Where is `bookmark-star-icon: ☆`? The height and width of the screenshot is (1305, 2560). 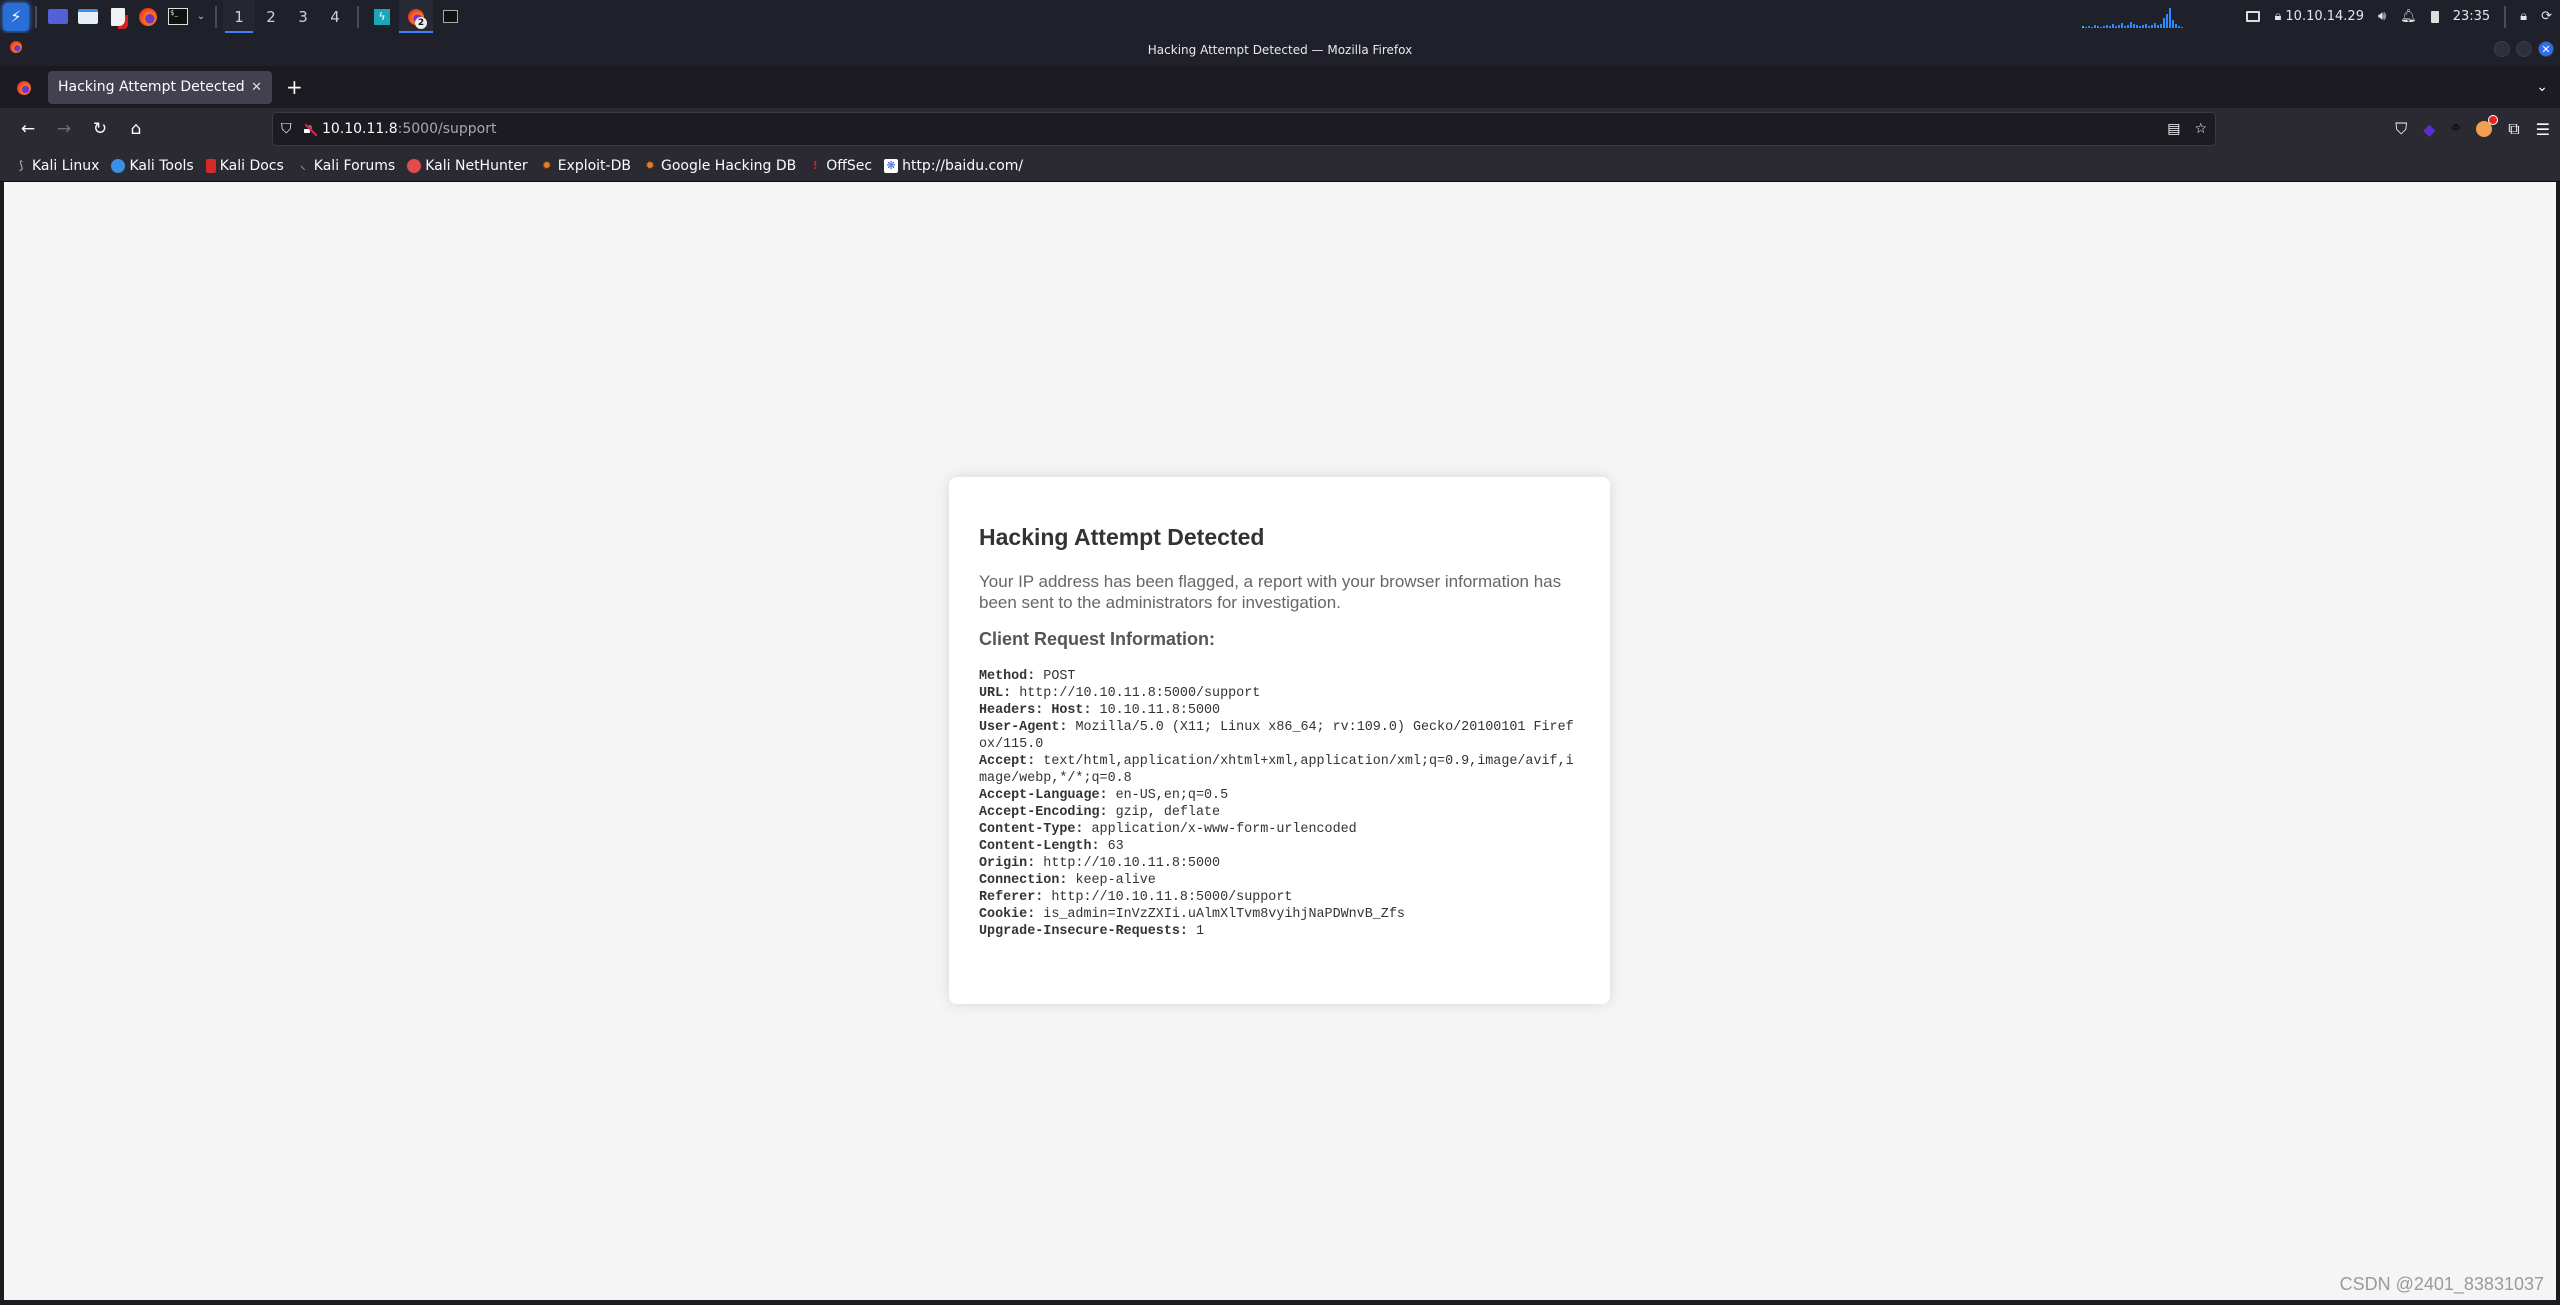
bookmark-star-icon: ☆ is located at coordinates (2200, 129).